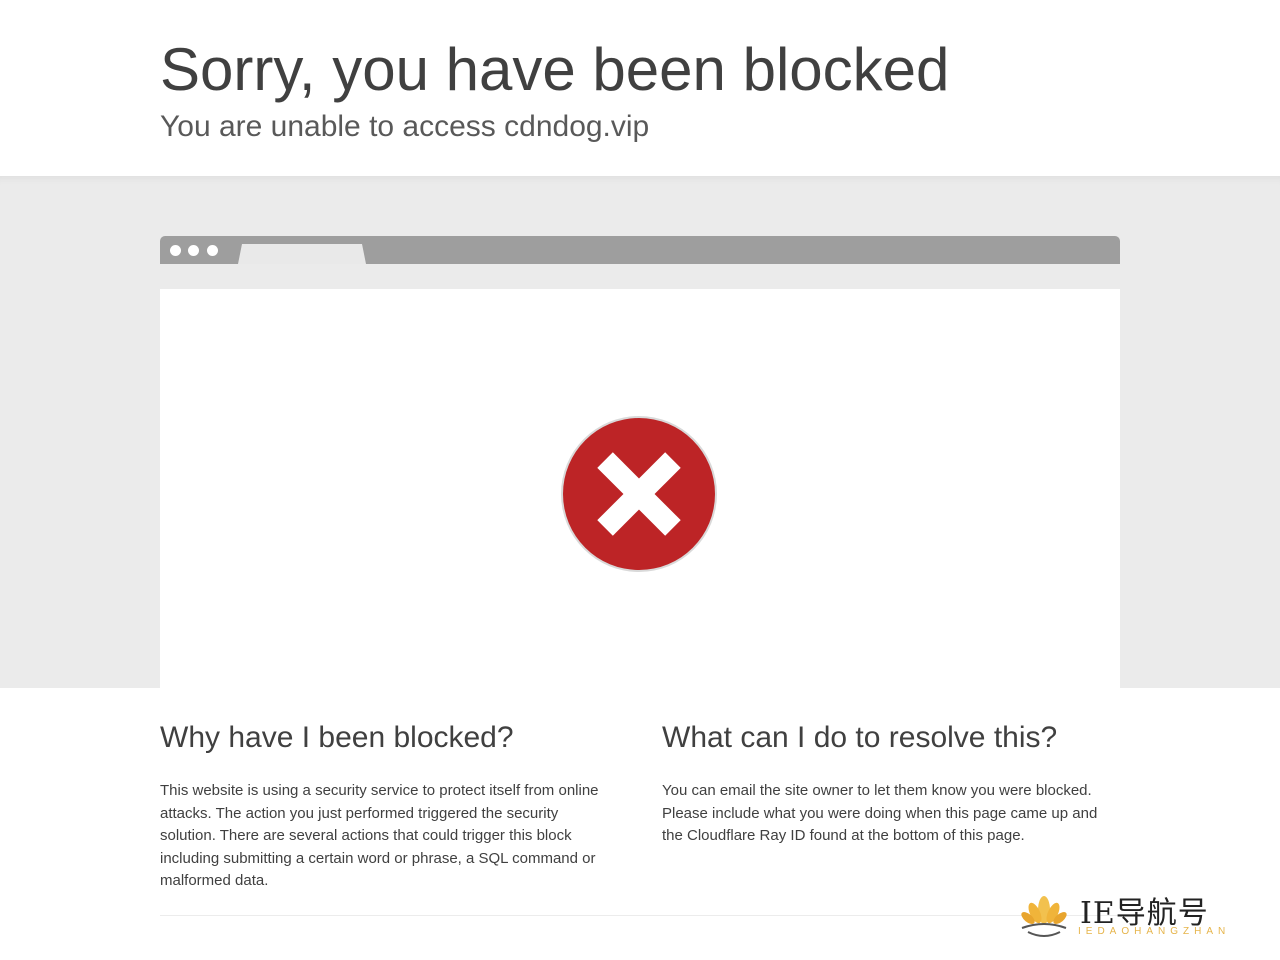 This screenshot has width=1280, height=960. What do you see at coordinates (302, 254) in the screenshot?
I see `browser-tab` at bounding box center [302, 254].